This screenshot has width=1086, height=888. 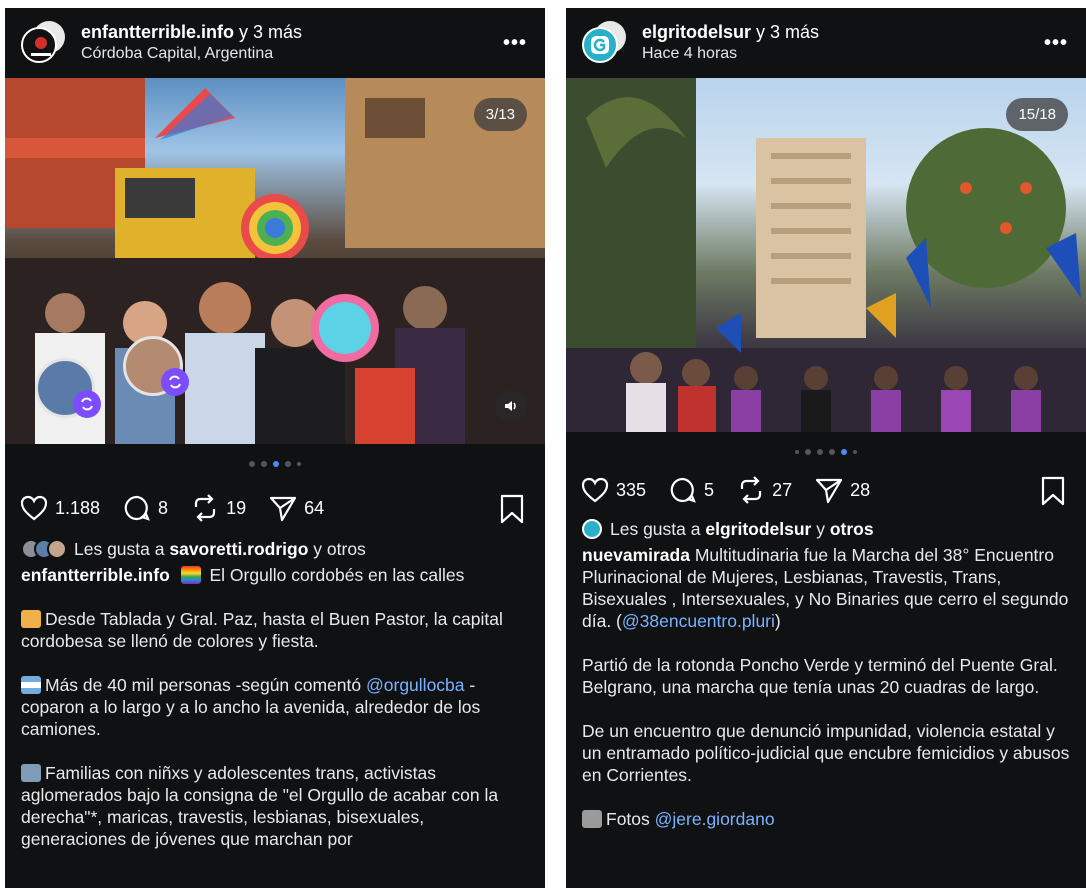 I want to click on repost-button: 27, so click(x=764, y=490).